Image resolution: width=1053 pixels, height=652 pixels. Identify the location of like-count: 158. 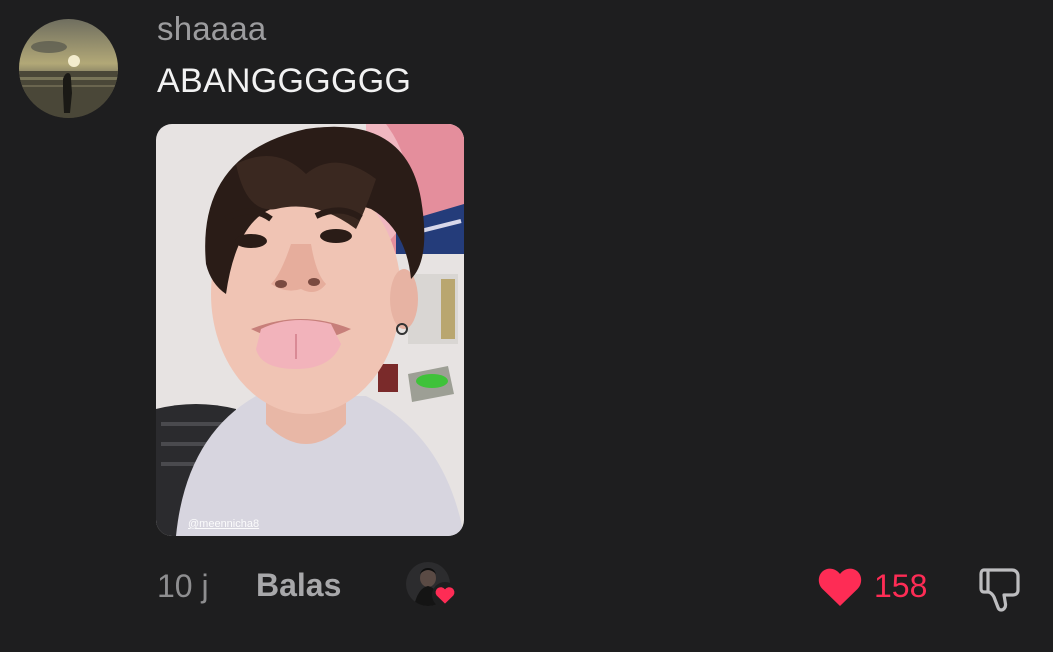
(901, 586).